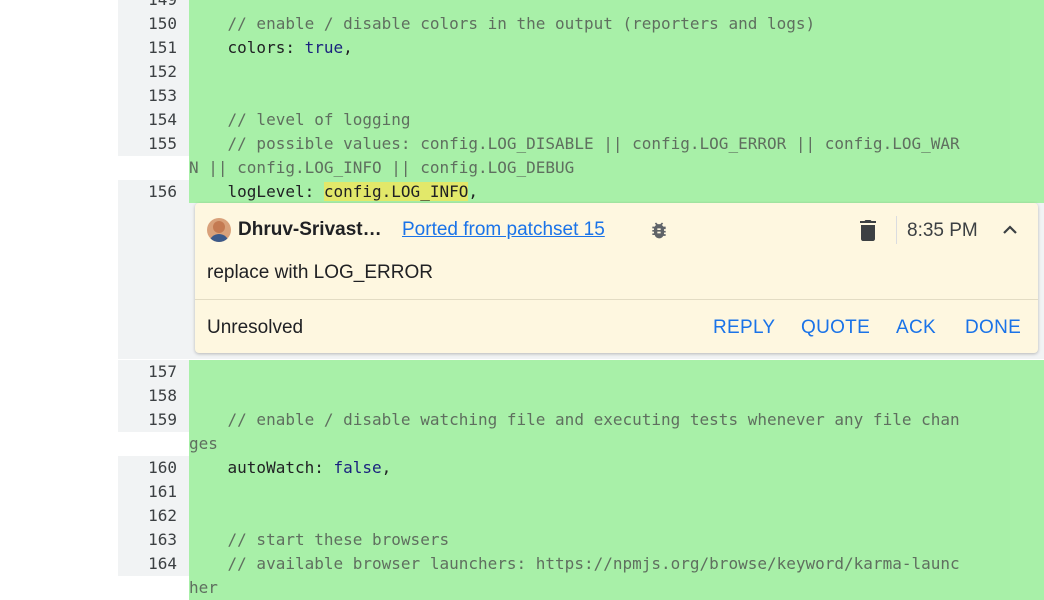 This screenshot has width=1044, height=600. I want to click on code-text: // start these browsers, so click(319, 539).